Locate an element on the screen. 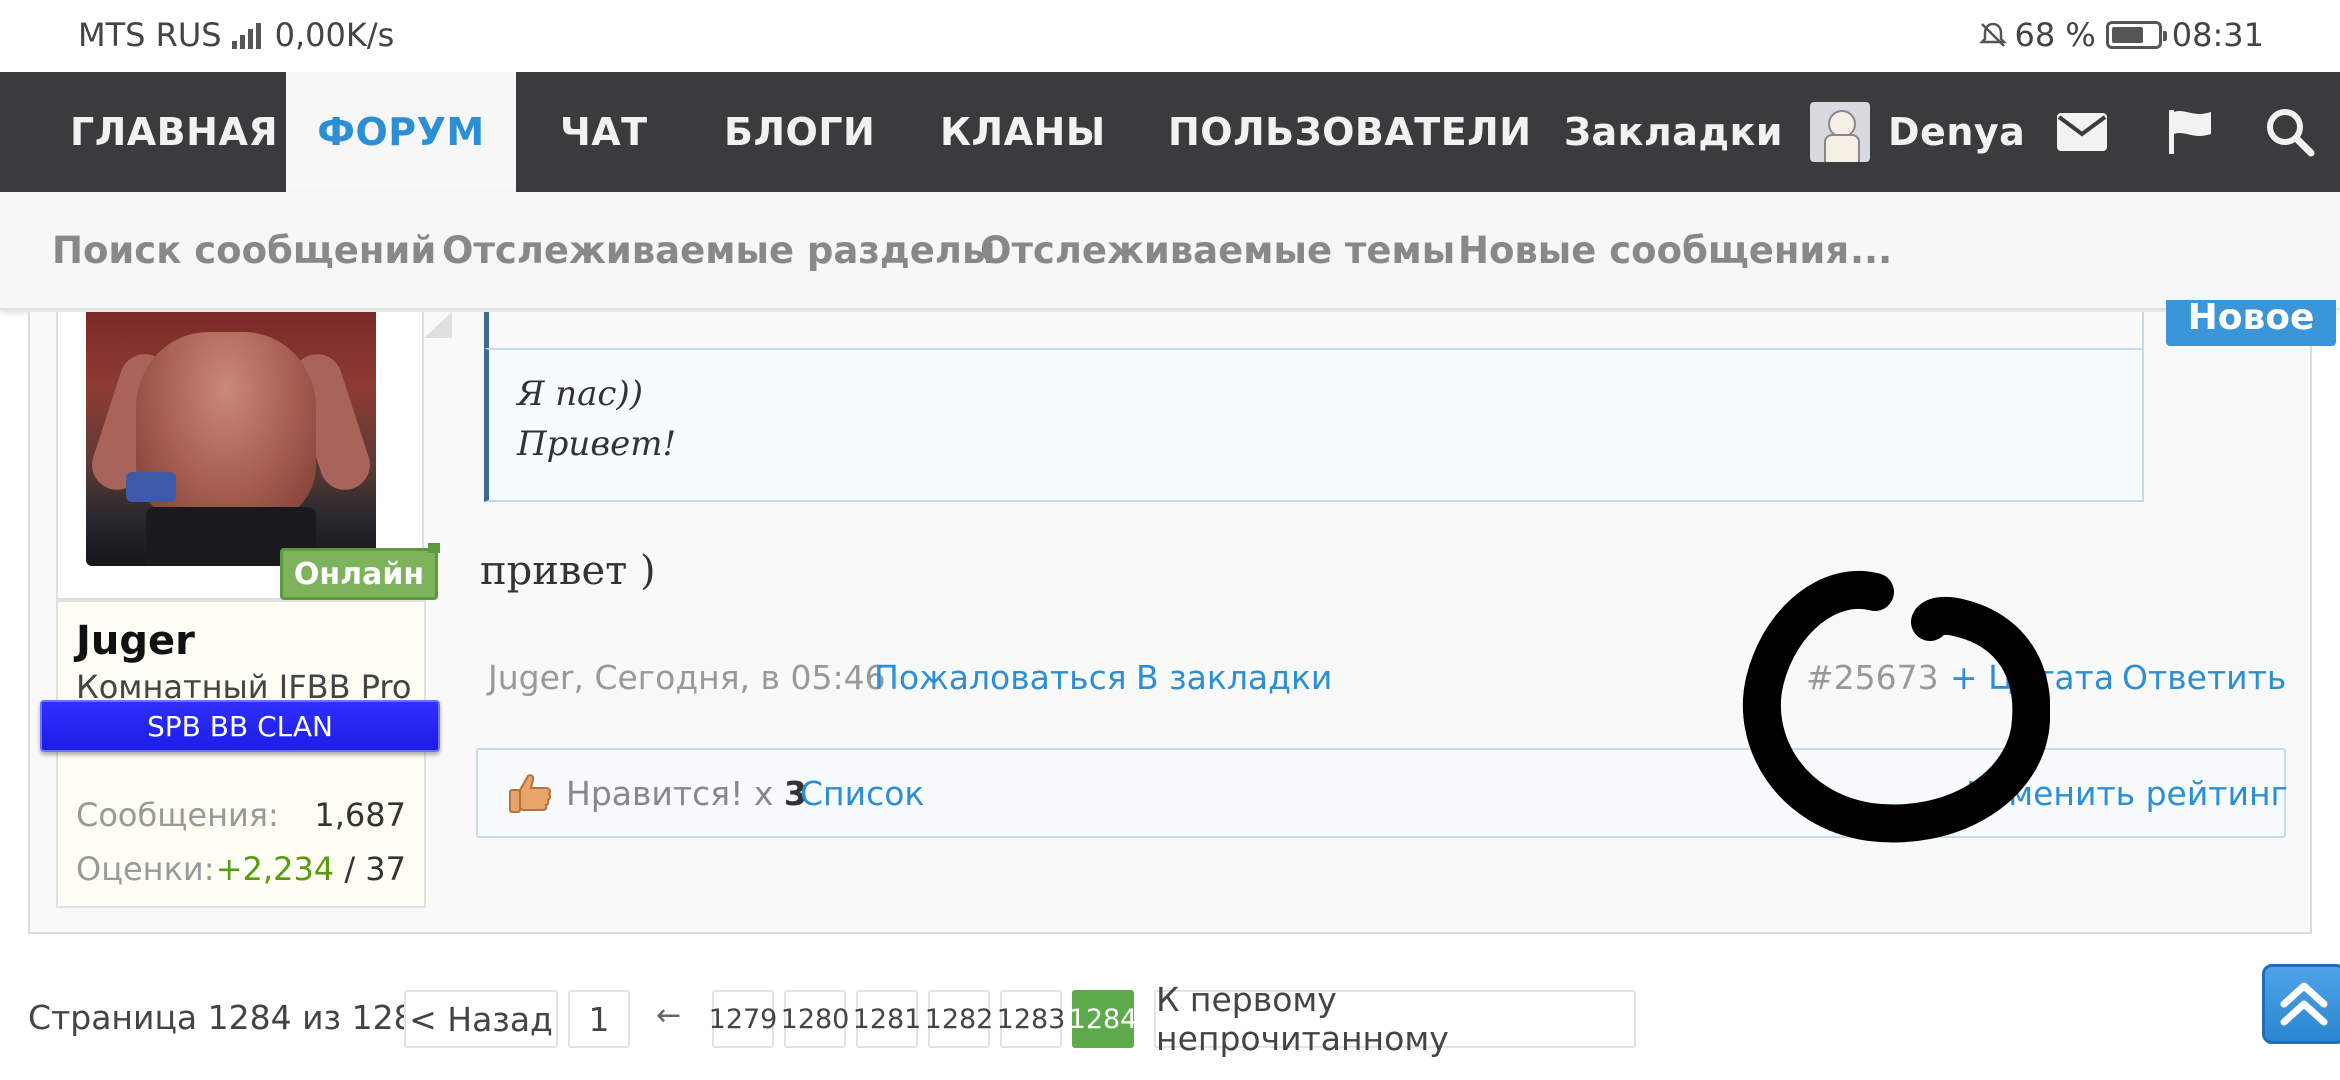  post-message: привет ) is located at coordinates (568, 571).